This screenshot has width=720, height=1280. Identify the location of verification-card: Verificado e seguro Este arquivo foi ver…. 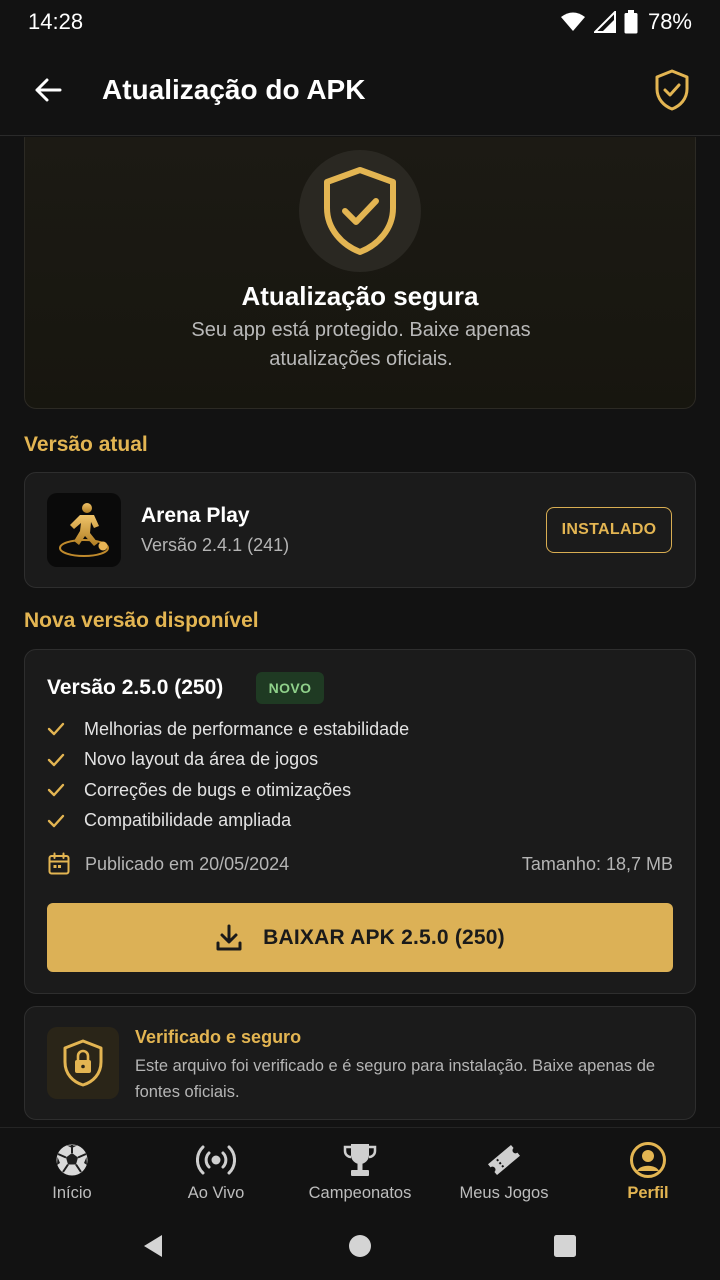
(360, 1063).